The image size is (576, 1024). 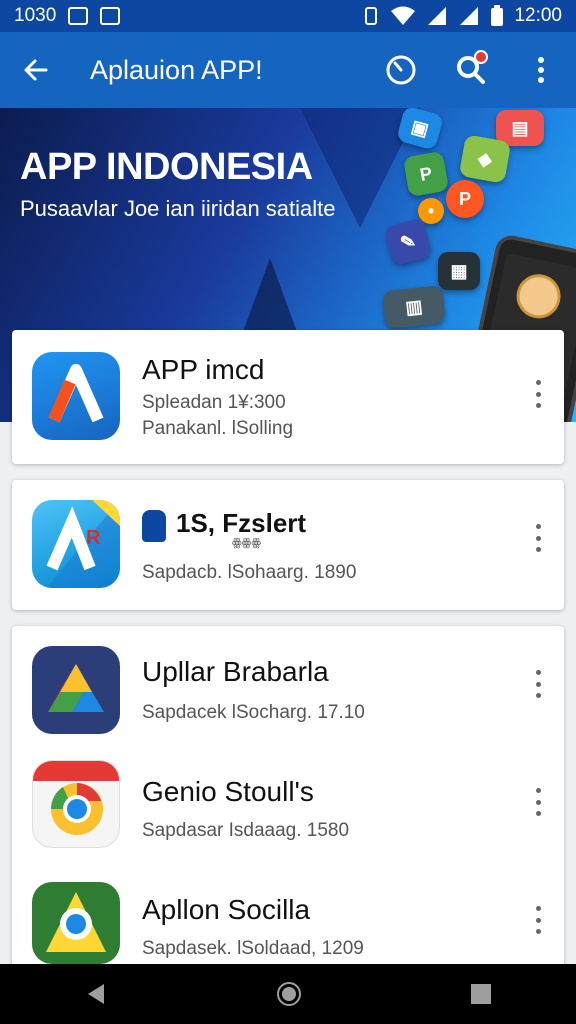 I want to click on back-arrow-icon, so click(x=36, y=70).